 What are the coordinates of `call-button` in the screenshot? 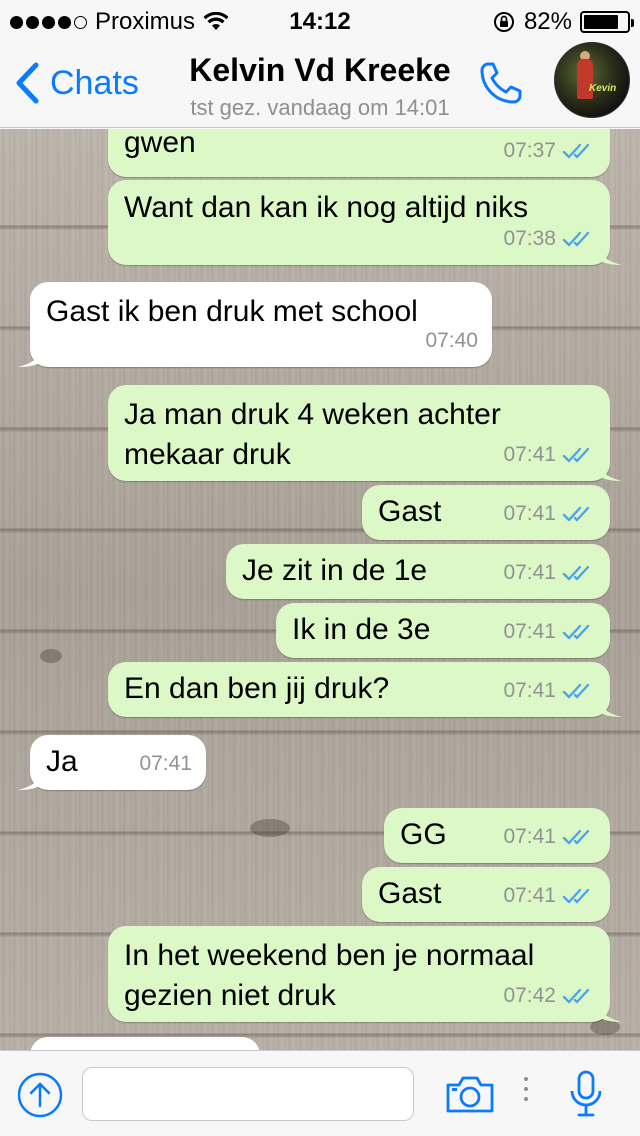 It's located at (501, 85).